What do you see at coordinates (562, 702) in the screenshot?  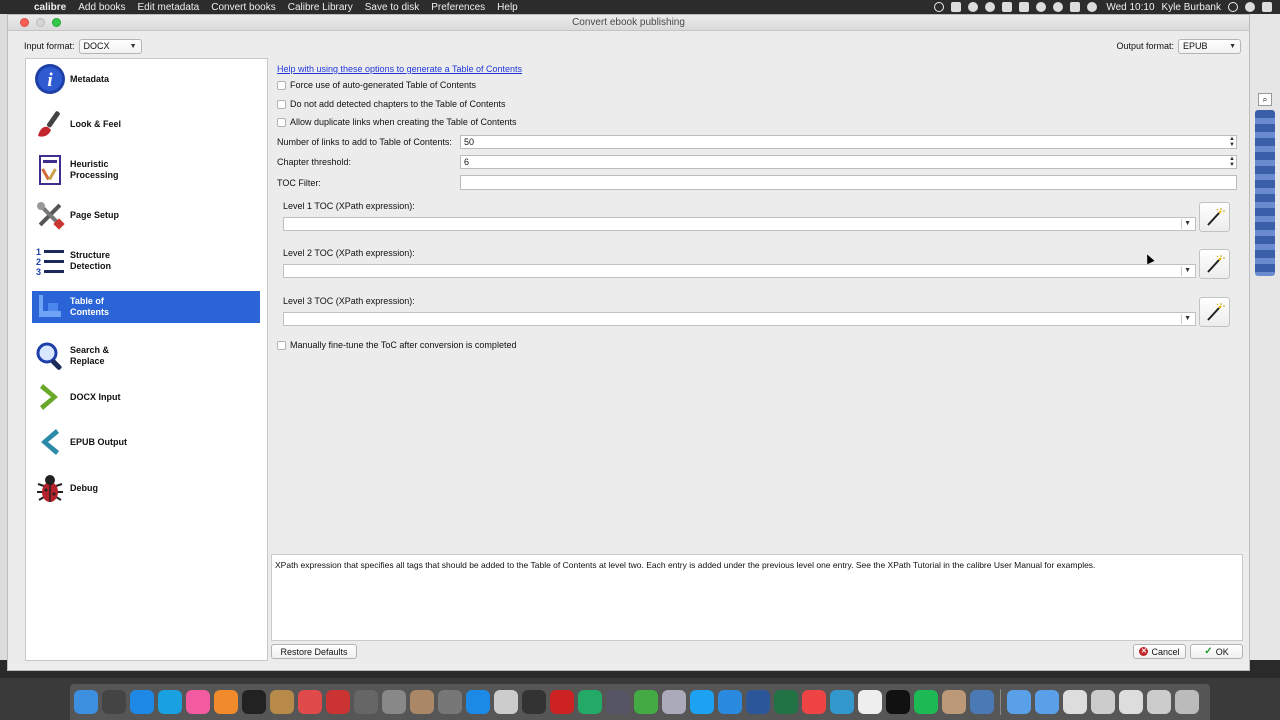 I see `tool-icon` at bounding box center [562, 702].